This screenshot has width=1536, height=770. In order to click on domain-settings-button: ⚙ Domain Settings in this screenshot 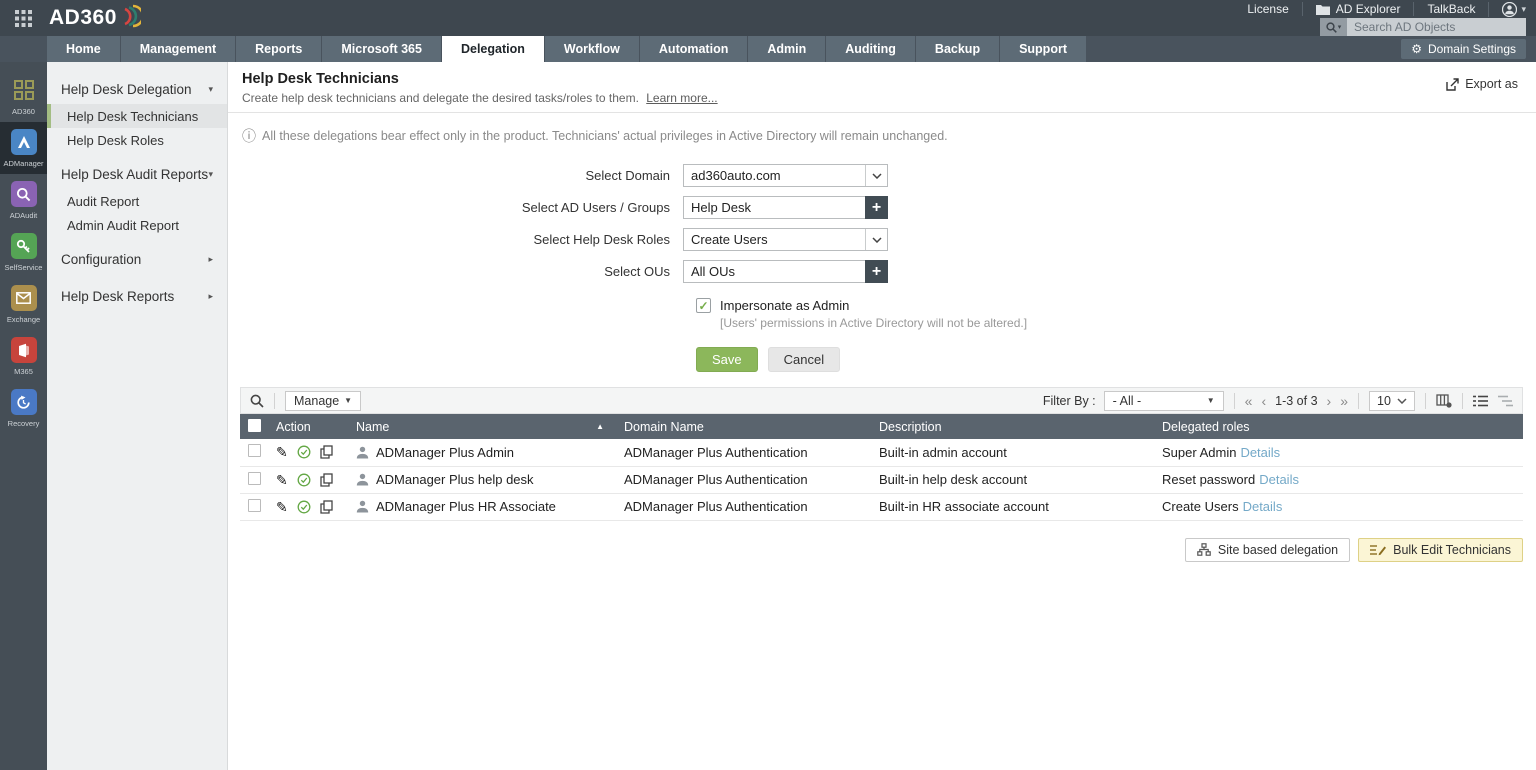, I will do `click(1463, 49)`.